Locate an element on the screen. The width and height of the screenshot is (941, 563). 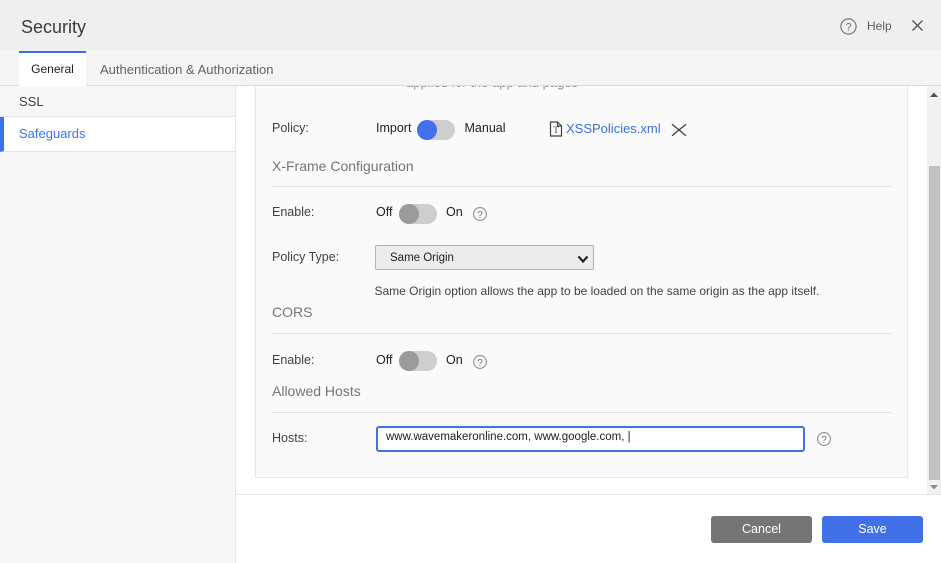
svg-text: T is located at coordinates (556, 130).